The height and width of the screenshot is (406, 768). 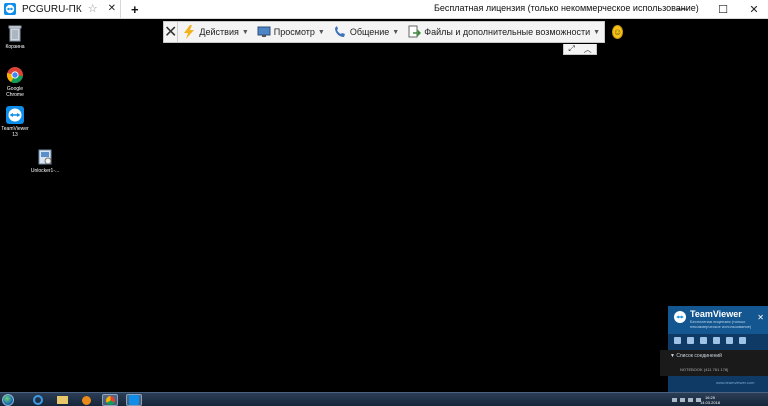 I want to click on maximize-icon: ☐, so click(x=723, y=9).